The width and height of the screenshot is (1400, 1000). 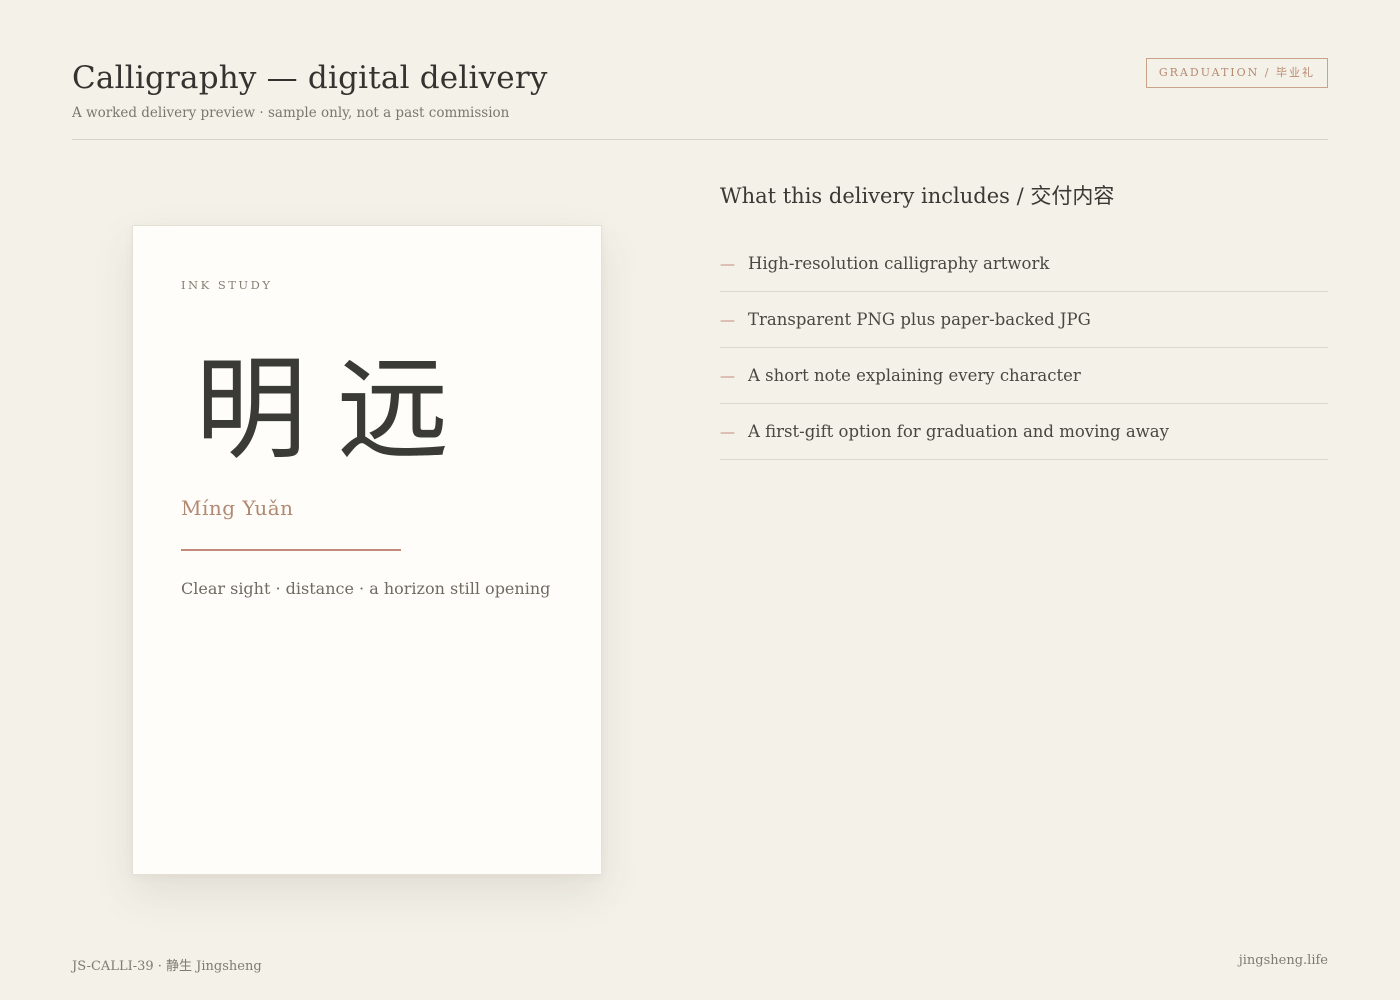 I want to click on list-item-label: Transparent PNG plus paper-backed JPG, so click(x=919, y=319).